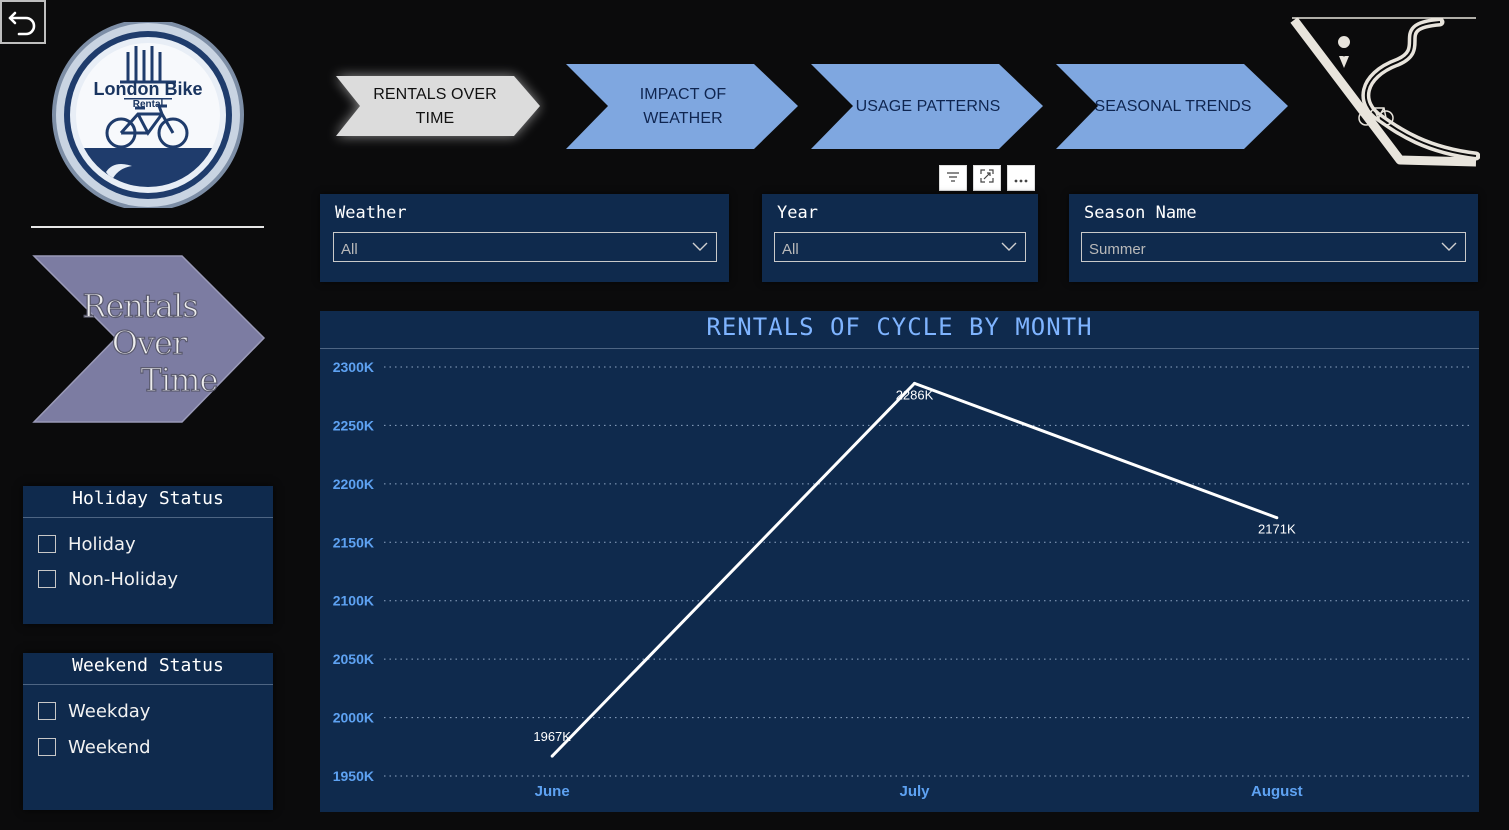 This screenshot has height=830, width=1509. Describe the element at coordinates (109, 747) in the screenshot. I see `weekend-label: Weekend` at that location.